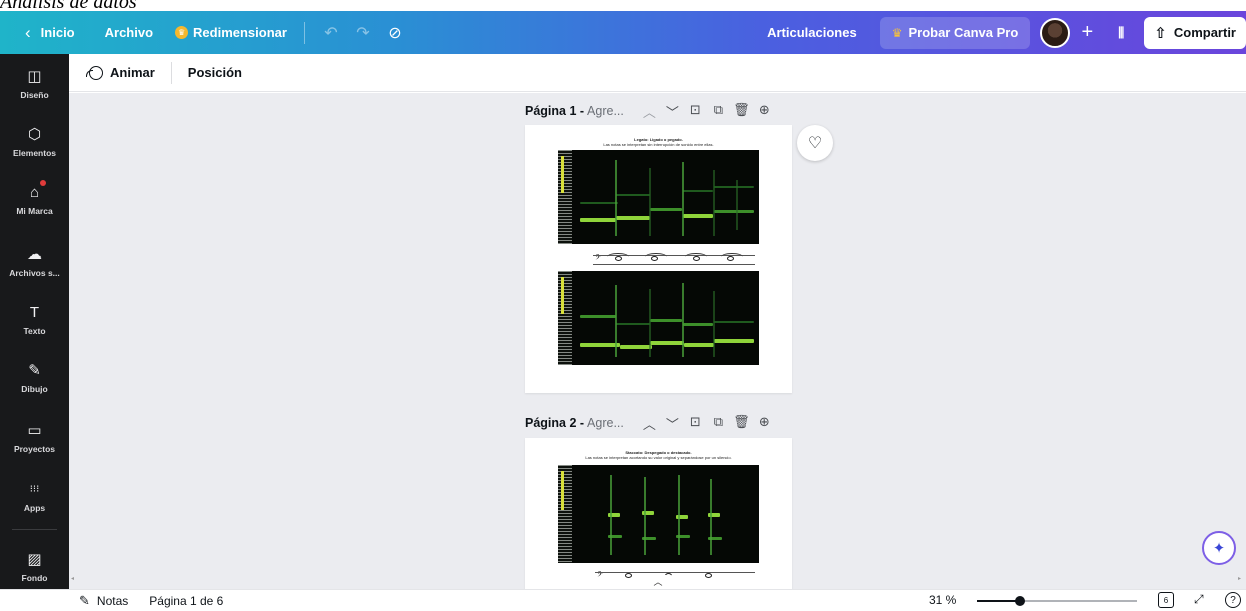 The image size is (1246, 611). What do you see at coordinates (1160, 33) in the screenshot?
I see `share-upload-icon: ⇧` at bounding box center [1160, 33].